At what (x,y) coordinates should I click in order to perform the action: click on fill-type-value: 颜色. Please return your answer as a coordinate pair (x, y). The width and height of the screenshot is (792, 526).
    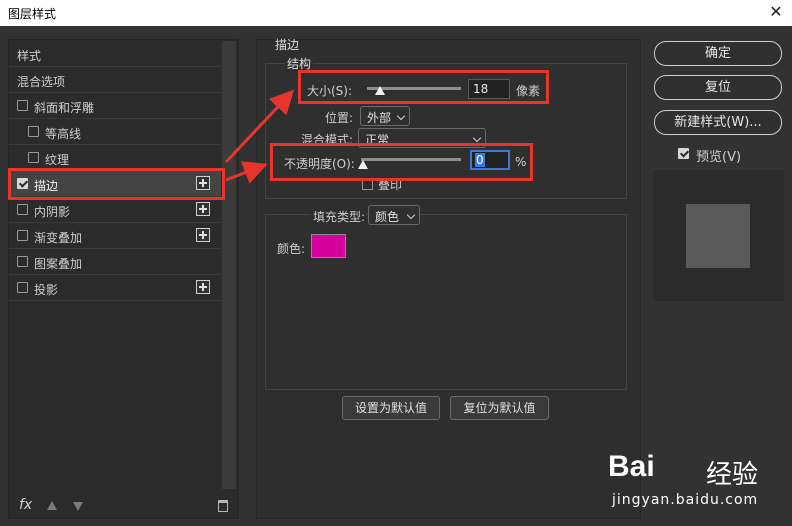
    Looking at the image, I should click on (387, 217).